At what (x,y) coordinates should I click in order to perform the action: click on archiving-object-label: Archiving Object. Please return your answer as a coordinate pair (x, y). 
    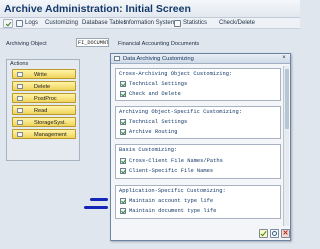
    Looking at the image, I should click on (26, 44).